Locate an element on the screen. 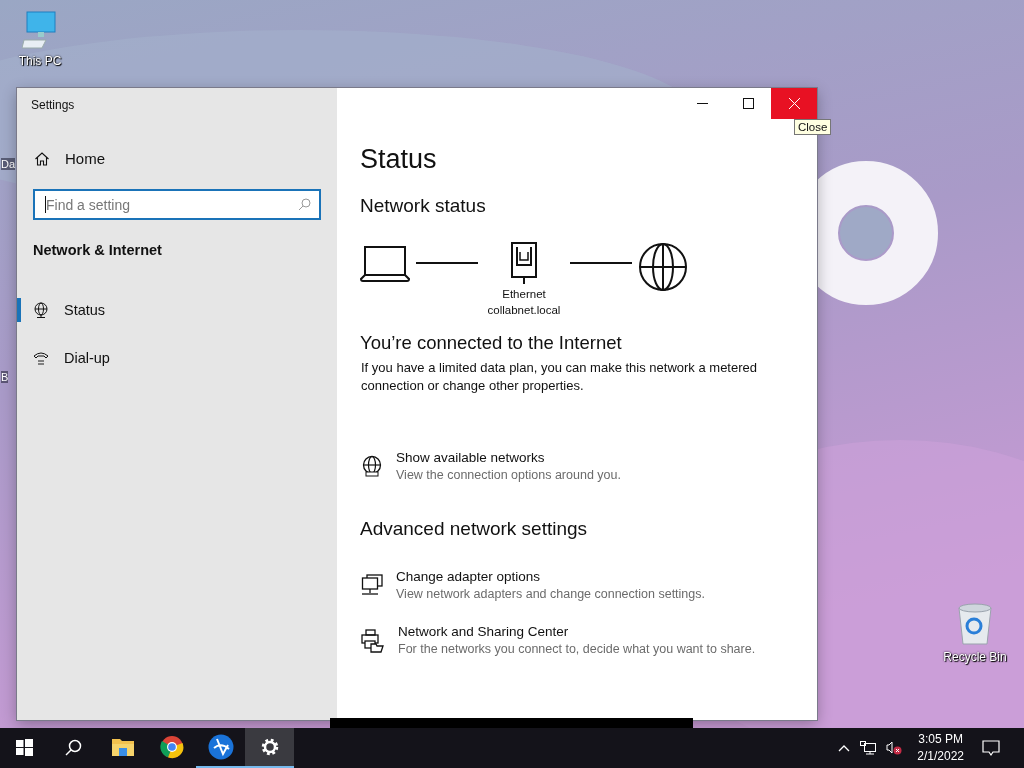 This screenshot has width=1024, height=768. phone-icon is located at coordinates (41, 358).